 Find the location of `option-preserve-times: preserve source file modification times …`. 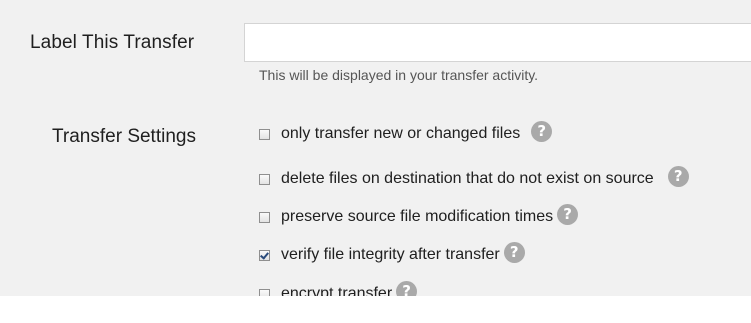

option-preserve-times: preserve source file modification times … is located at coordinates (419, 216).